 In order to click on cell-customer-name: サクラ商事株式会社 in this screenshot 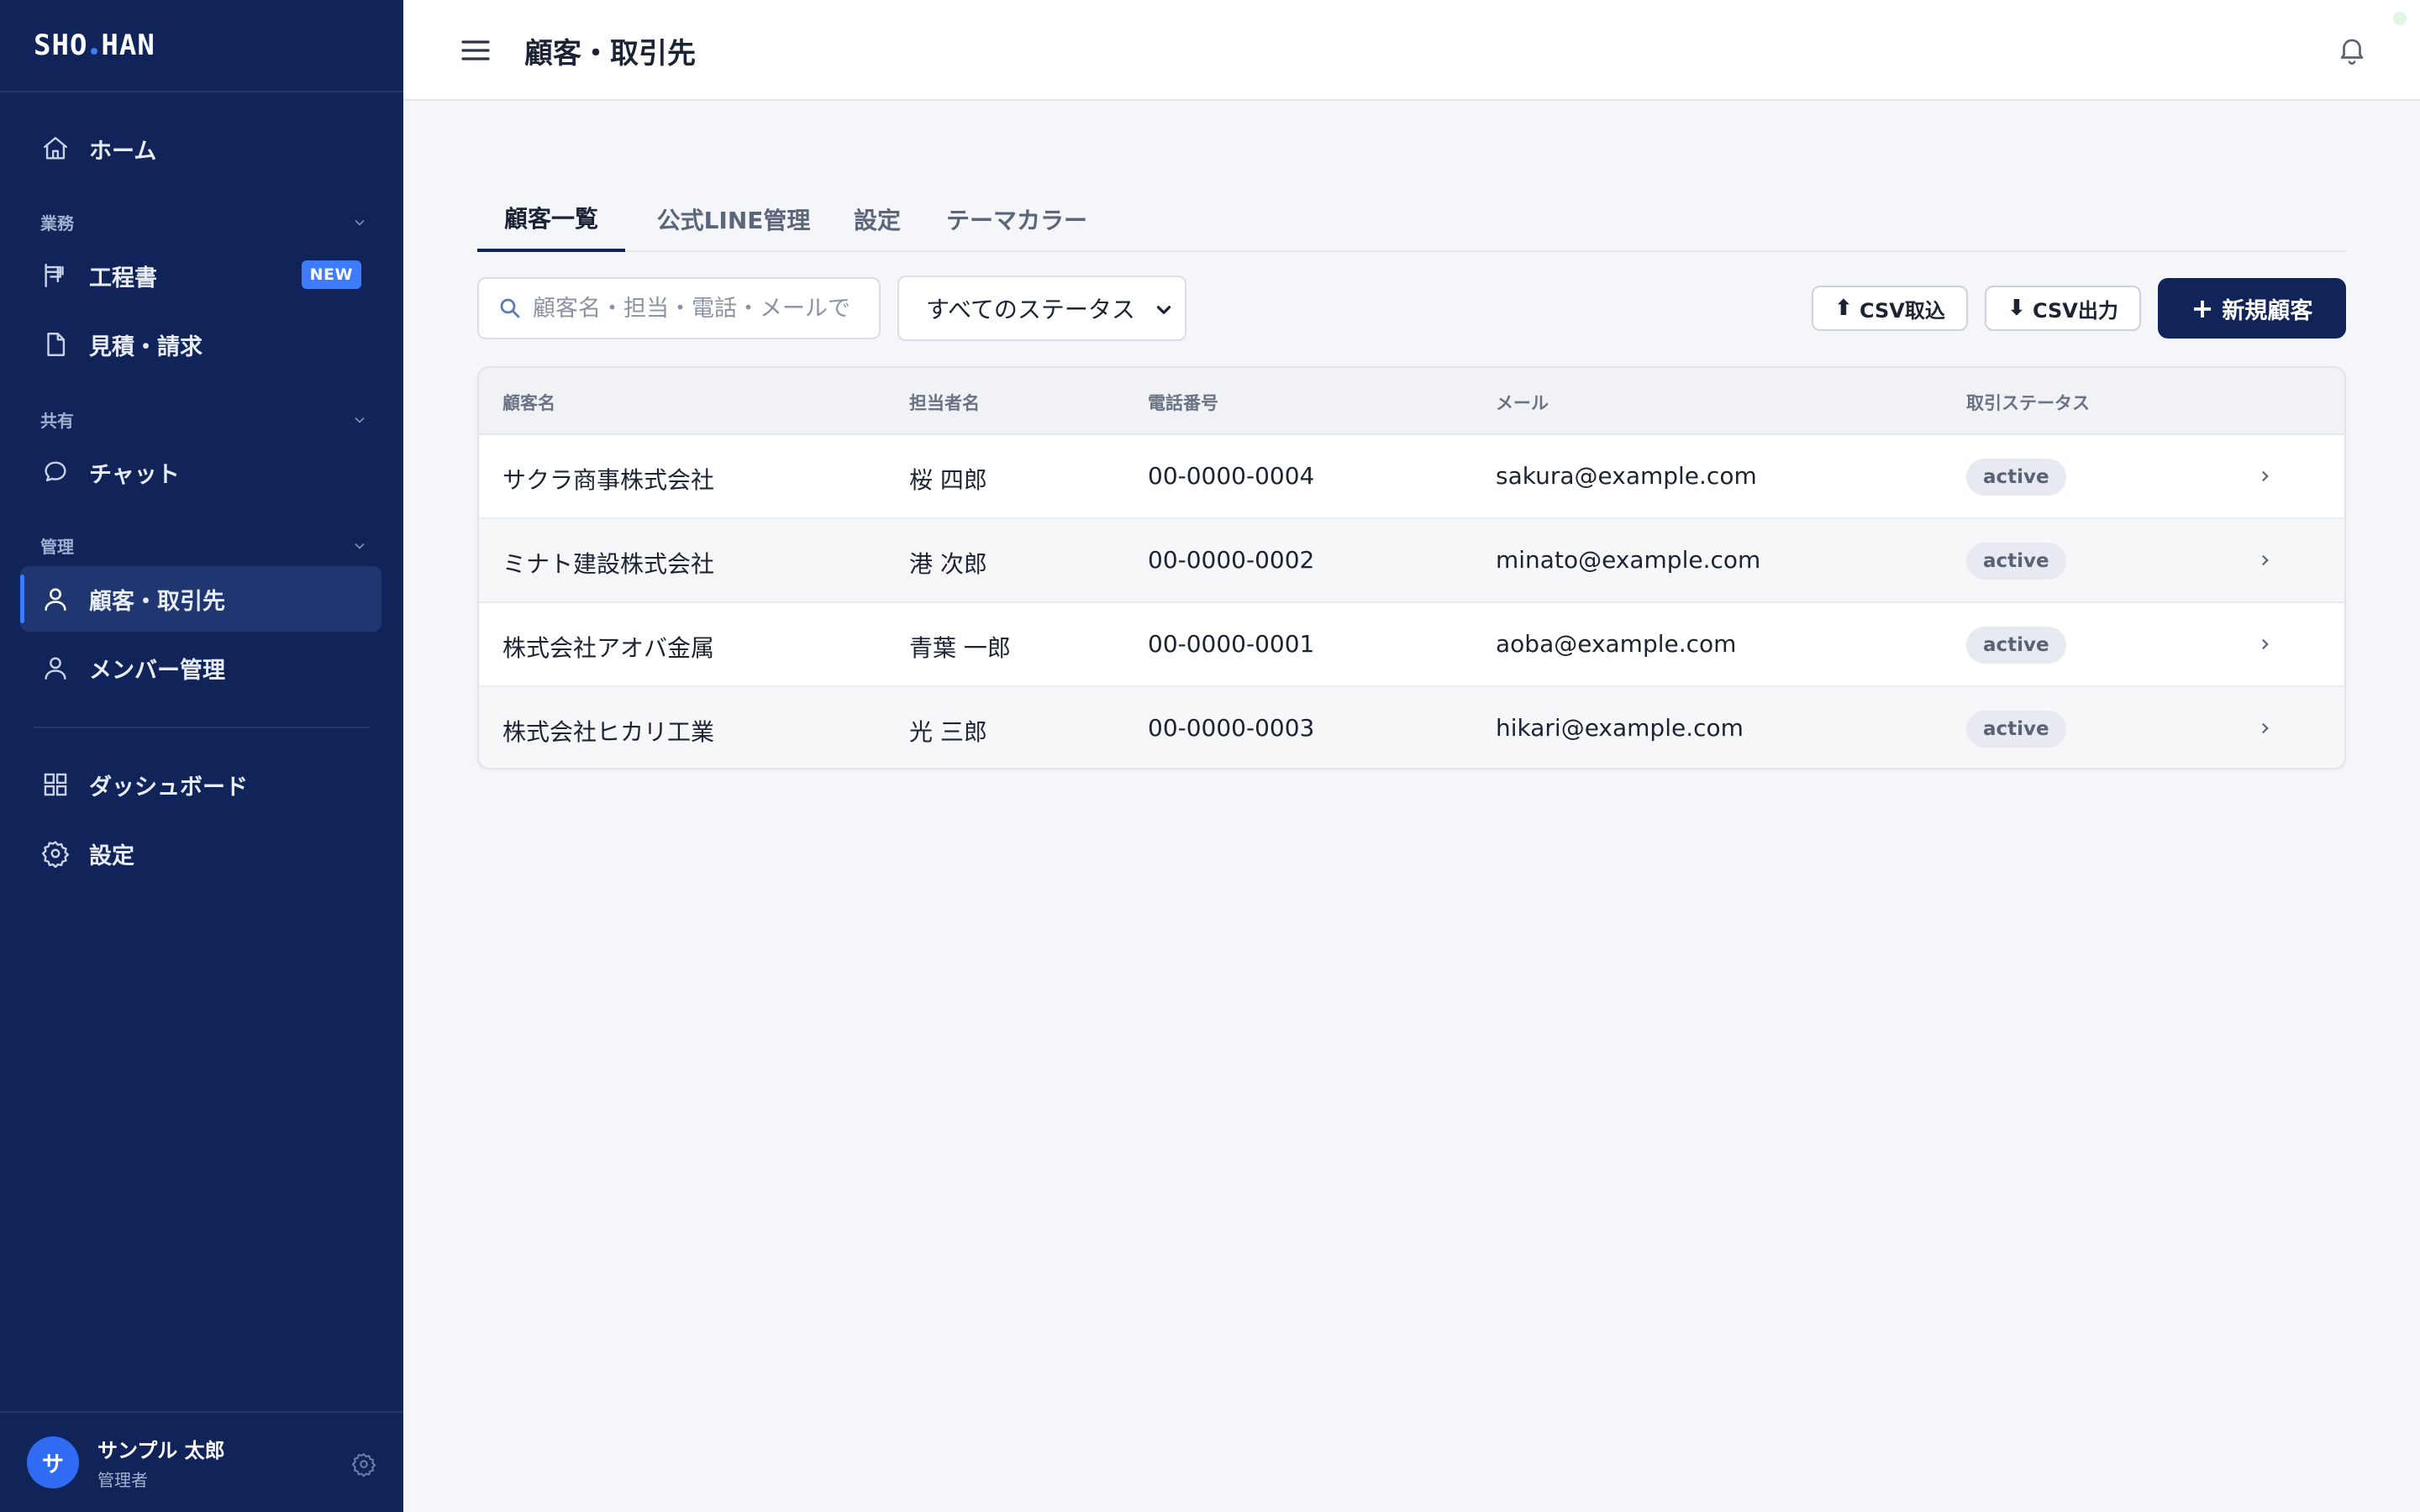, I will do `click(608, 480)`.